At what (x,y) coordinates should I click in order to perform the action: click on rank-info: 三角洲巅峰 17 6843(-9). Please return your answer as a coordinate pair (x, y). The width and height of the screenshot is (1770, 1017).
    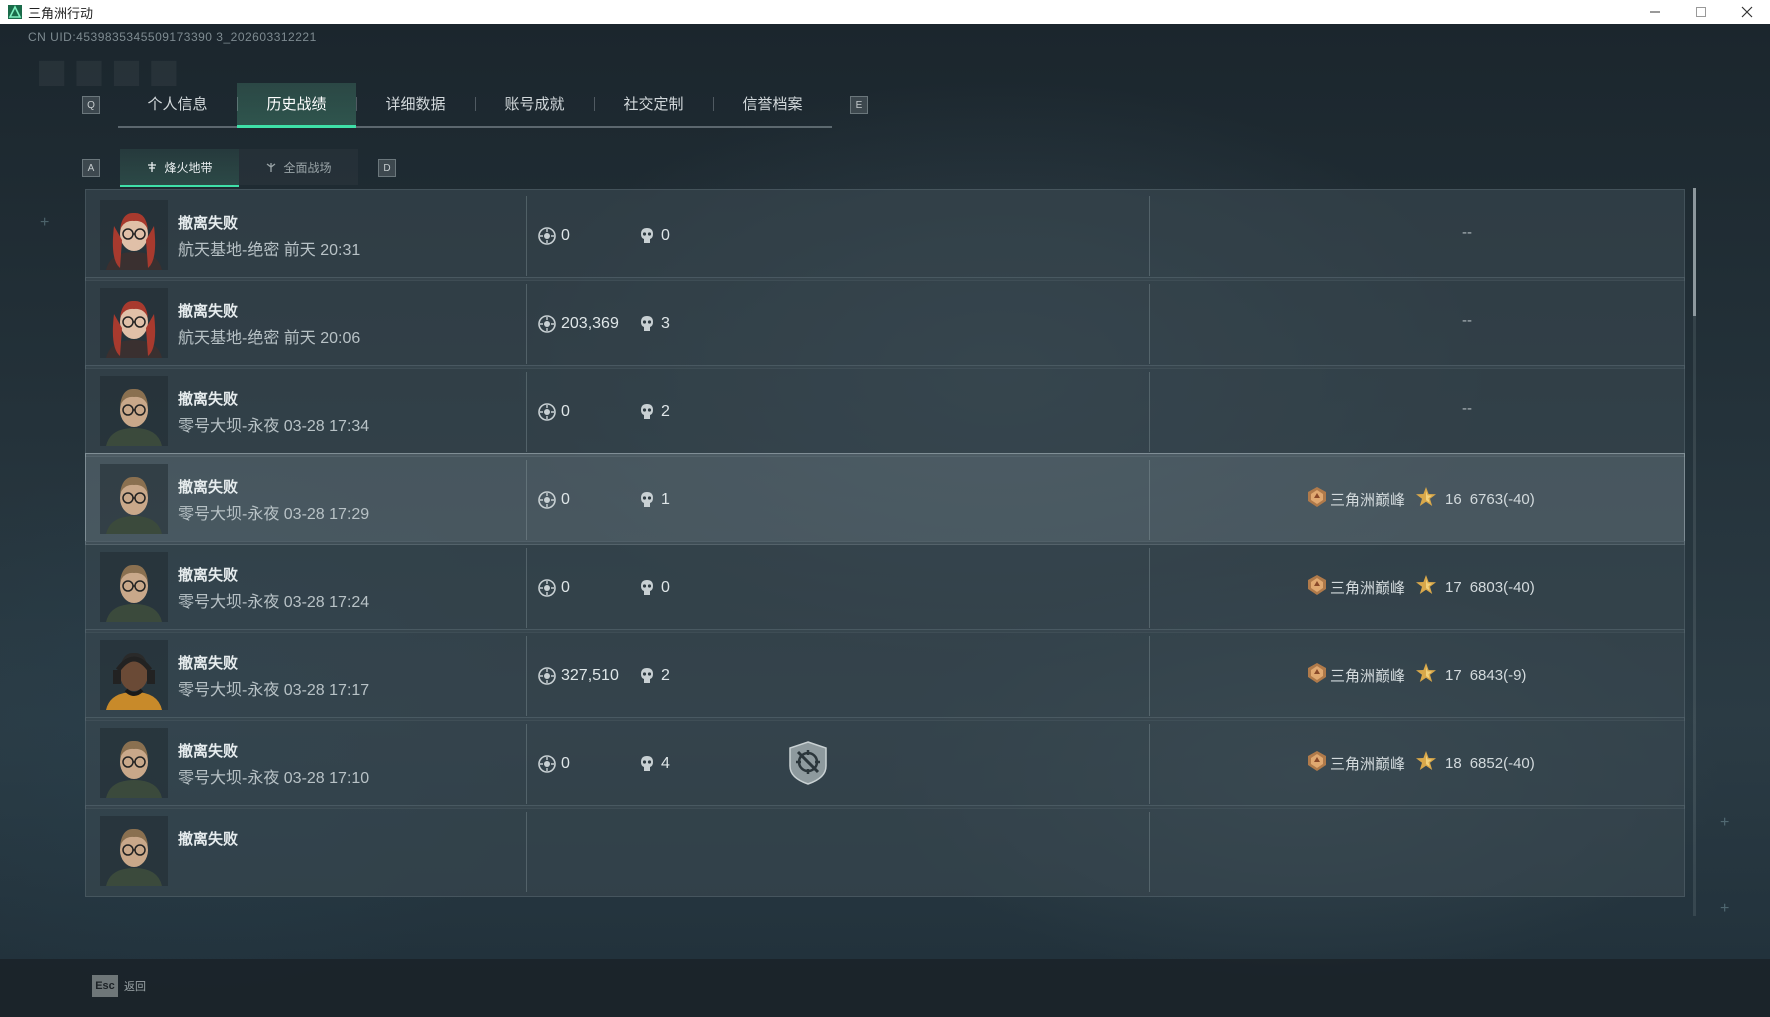
    Looking at the image, I should click on (1416, 675).